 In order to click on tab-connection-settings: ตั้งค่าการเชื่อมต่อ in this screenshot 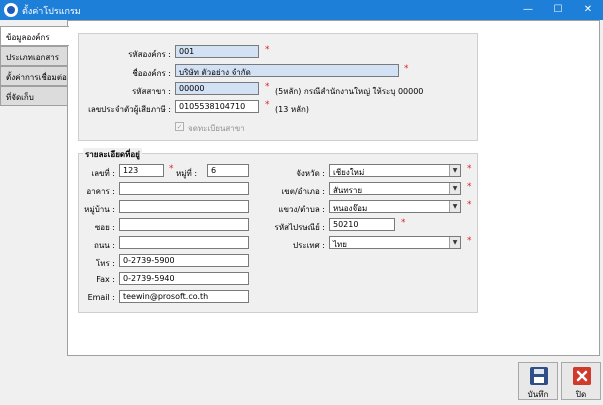, I will do `click(34, 76)`.